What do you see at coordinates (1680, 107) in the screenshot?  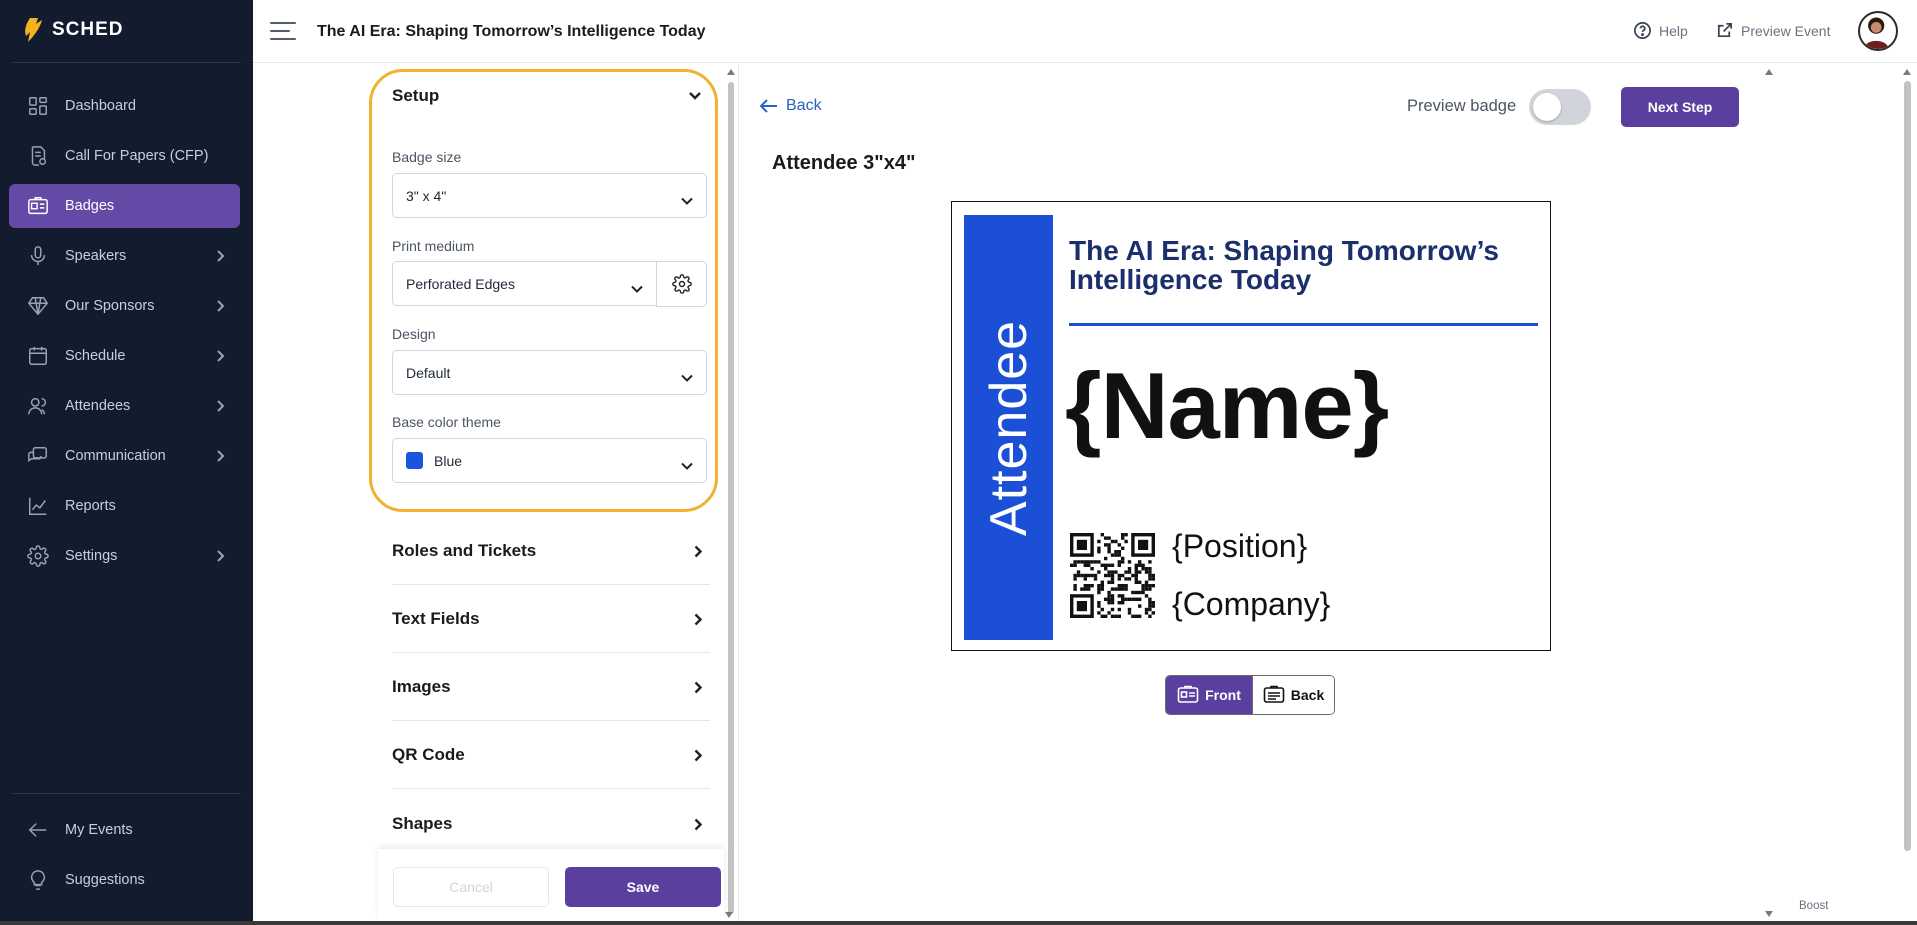 I see `next-step-button: Next Step` at bounding box center [1680, 107].